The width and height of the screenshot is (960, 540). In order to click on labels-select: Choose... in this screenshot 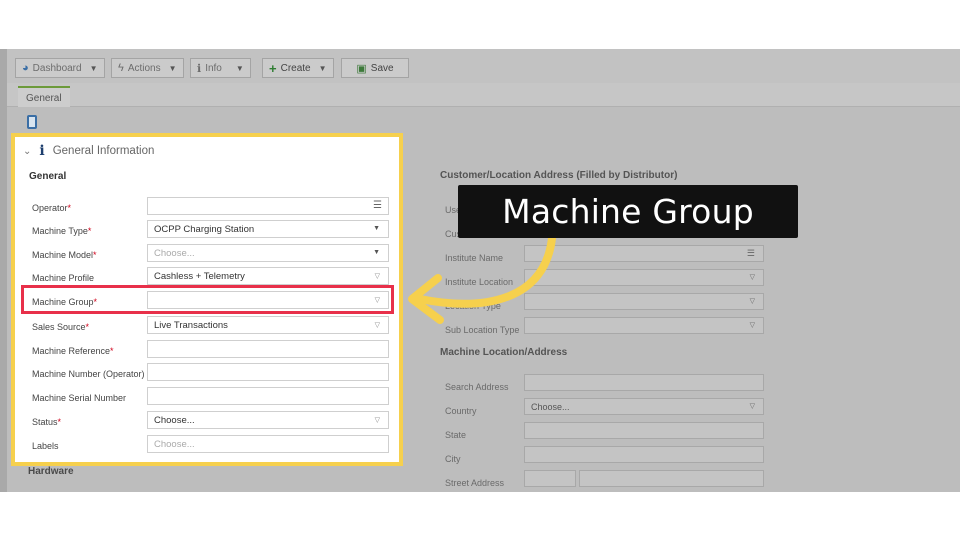, I will do `click(268, 444)`.